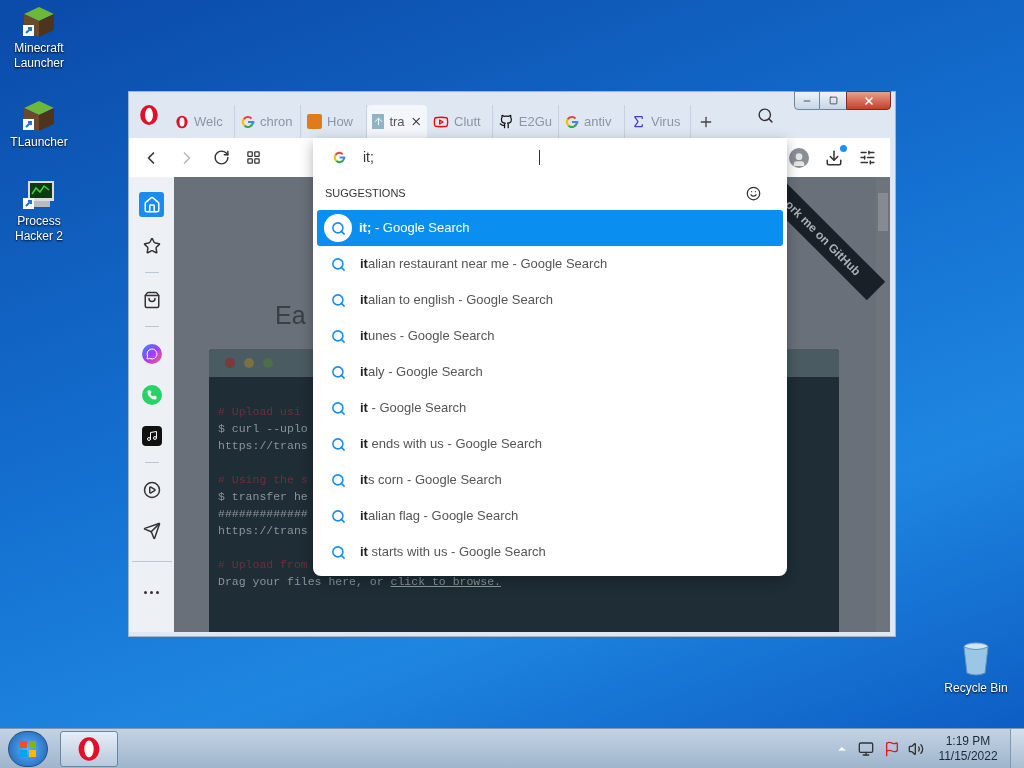  Describe the element at coordinates (539, 157) in the screenshot. I see `text-cursor-icon` at that location.